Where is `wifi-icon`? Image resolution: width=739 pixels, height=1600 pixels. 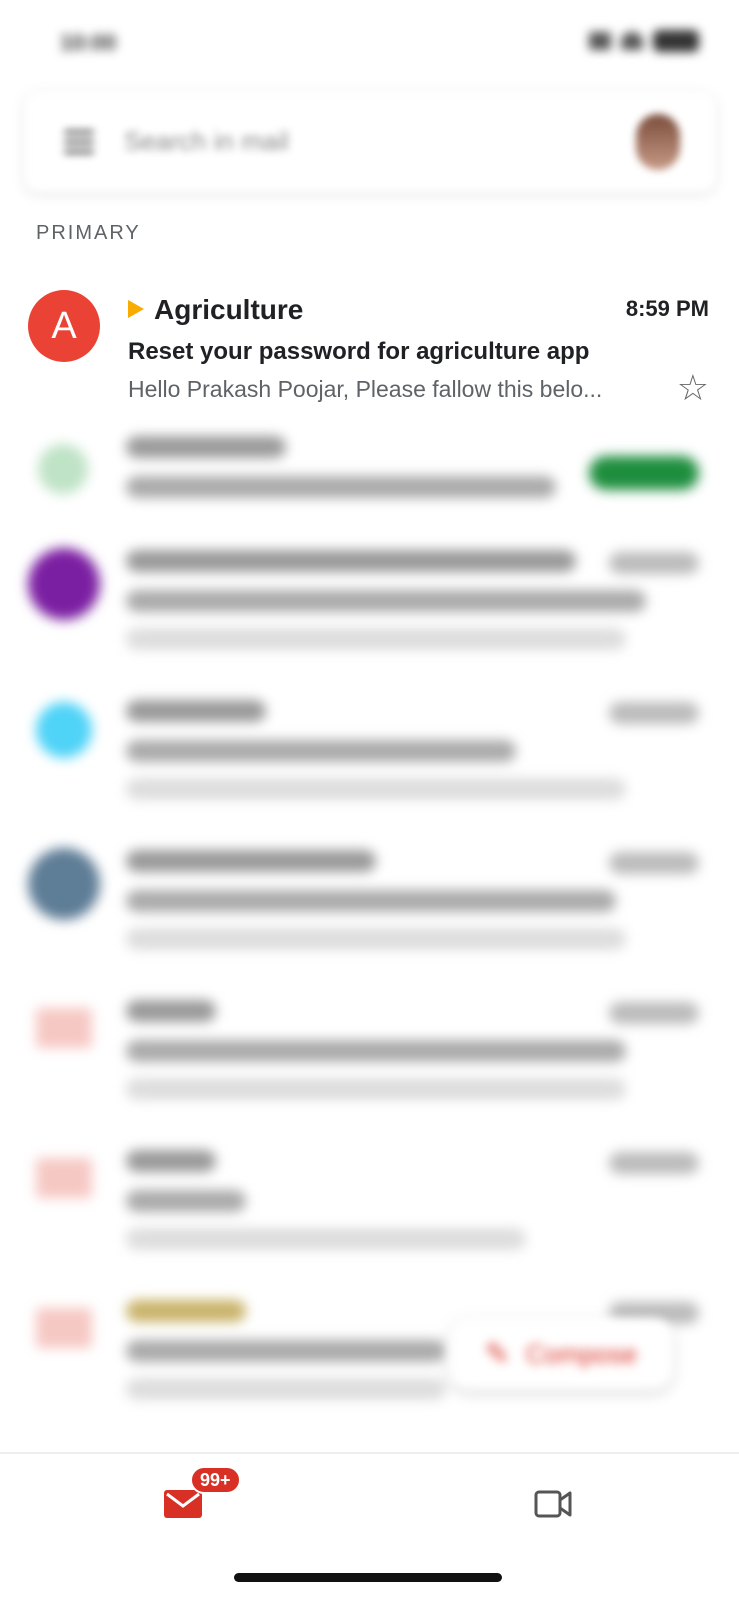 wifi-icon is located at coordinates (632, 41).